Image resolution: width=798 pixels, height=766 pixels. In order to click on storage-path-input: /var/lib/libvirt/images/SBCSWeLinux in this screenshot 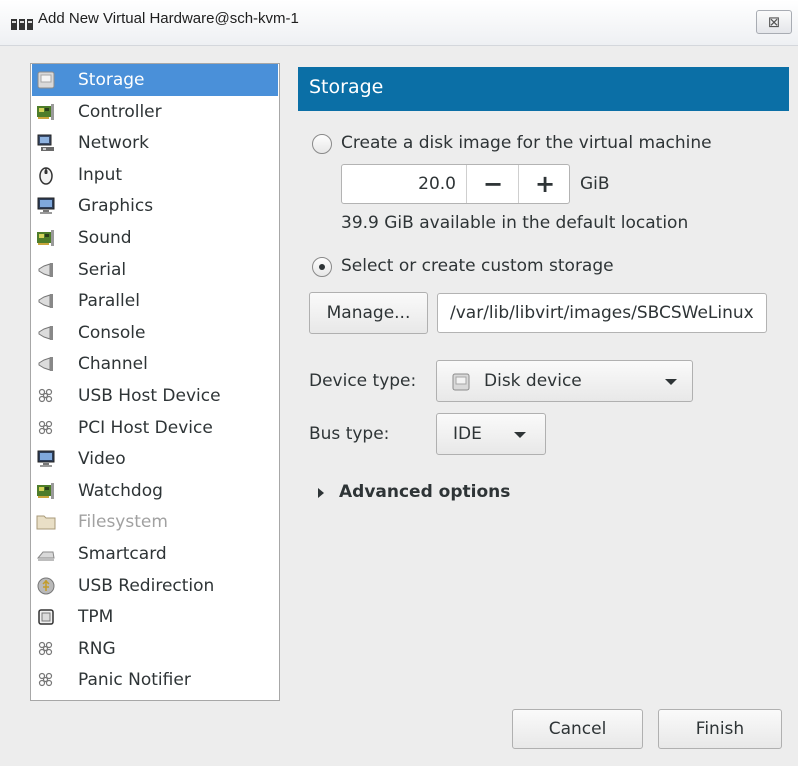, I will do `click(602, 313)`.